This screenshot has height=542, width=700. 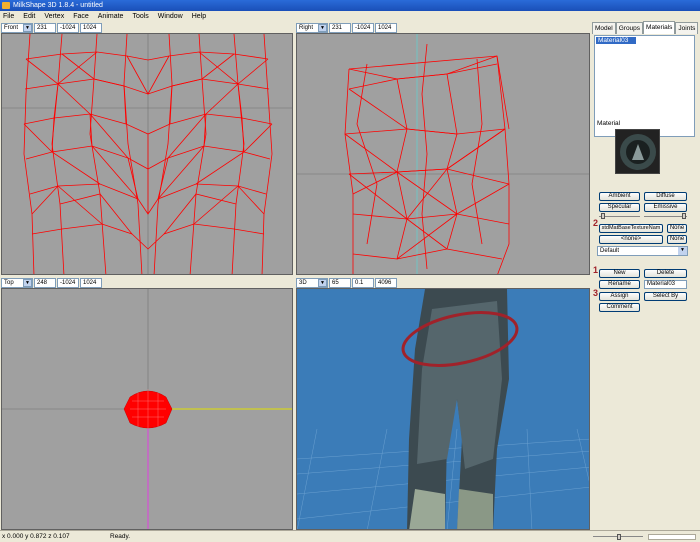 I want to click on front-viewport-toolbar: Front ▼ 231 -1024 1024, so click(x=51, y=27).